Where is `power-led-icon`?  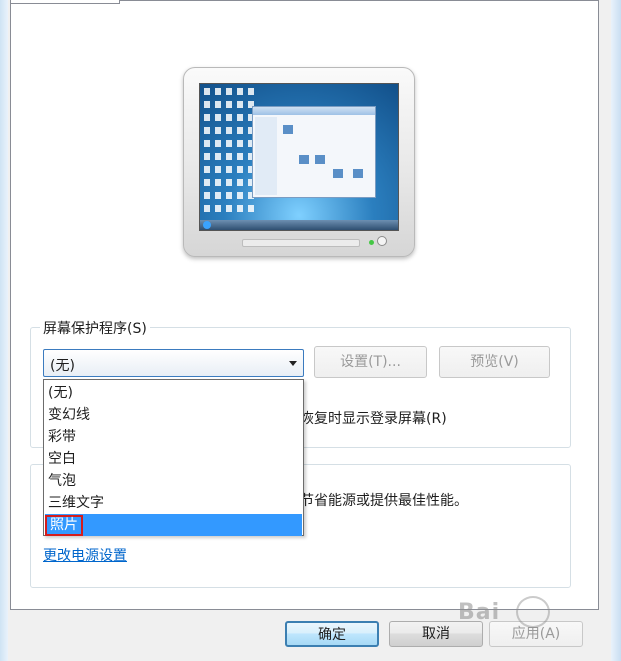 power-led-icon is located at coordinates (371, 242).